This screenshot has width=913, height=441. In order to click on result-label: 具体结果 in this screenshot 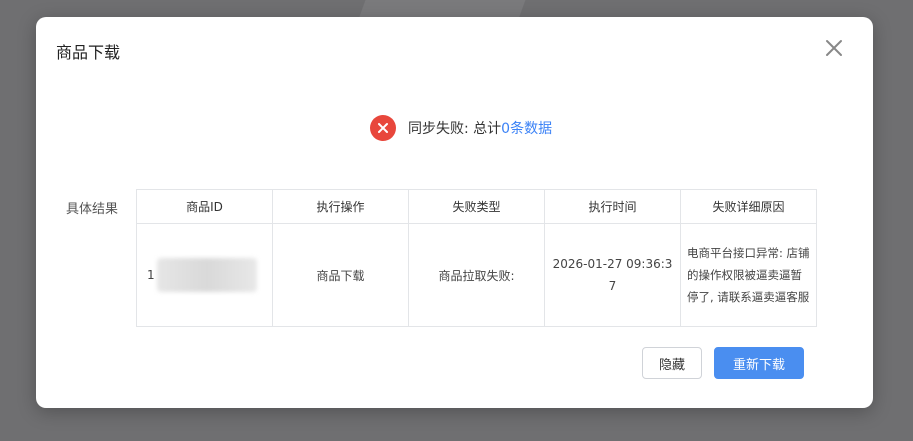, I will do `click(92, 209)`.